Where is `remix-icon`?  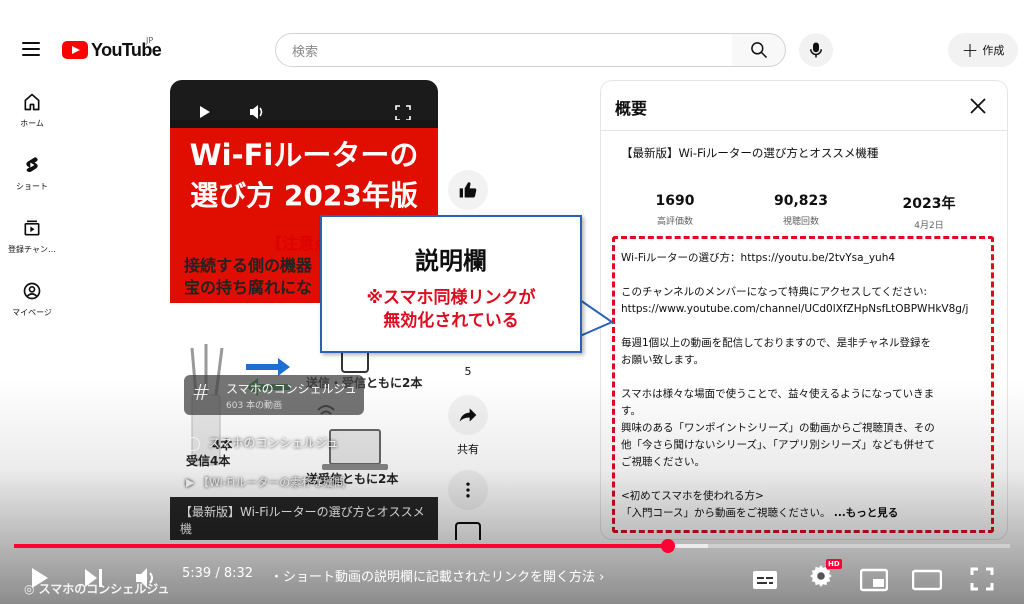
remix-icon is located at coordinates (468, 531).